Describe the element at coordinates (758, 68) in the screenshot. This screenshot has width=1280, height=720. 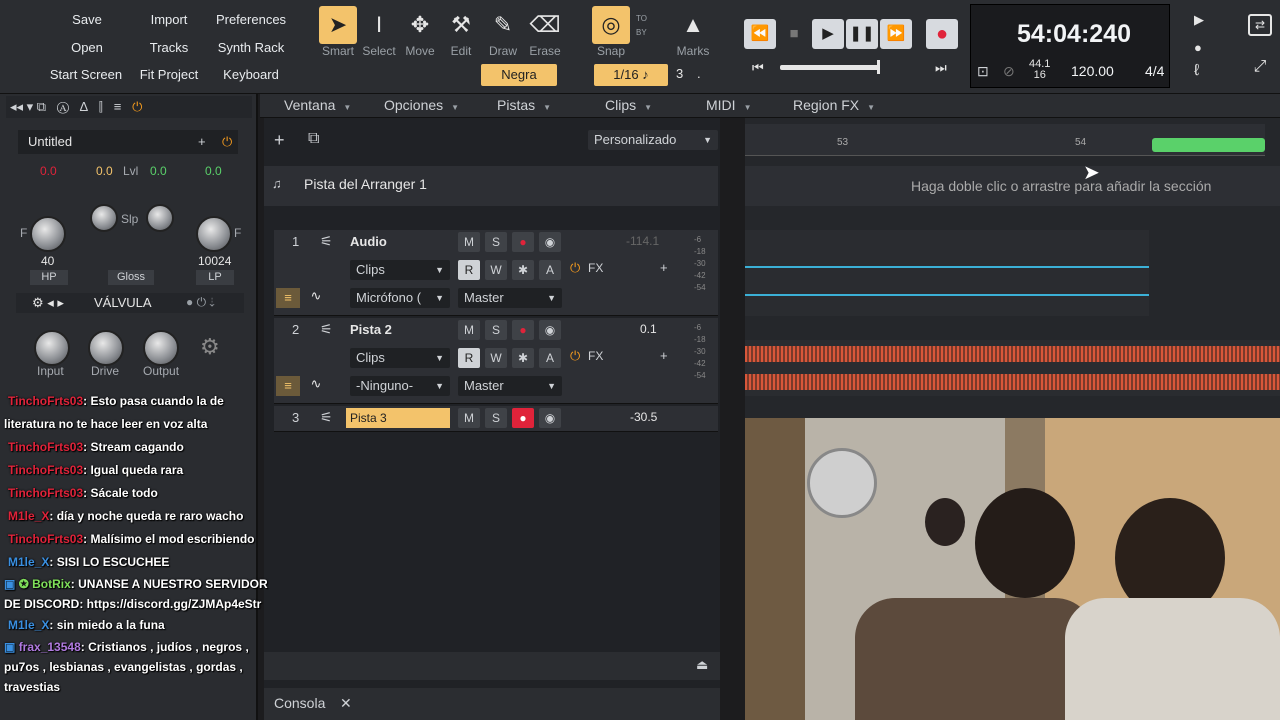
I see `go-to-start-icon: ⏮` at that location.